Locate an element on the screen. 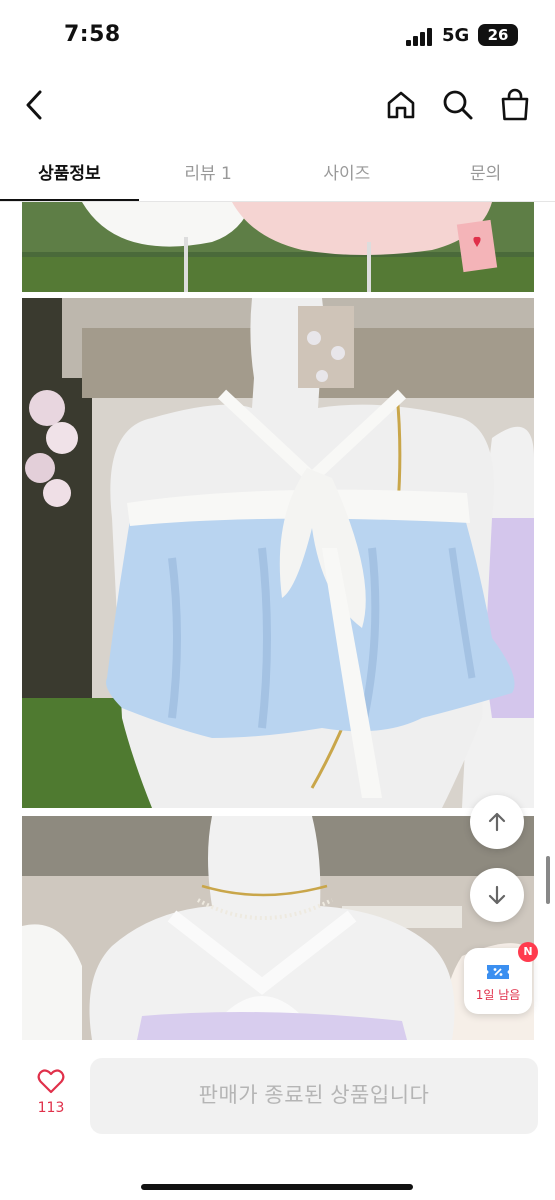  cart-button is located at coordinates (515, 105).